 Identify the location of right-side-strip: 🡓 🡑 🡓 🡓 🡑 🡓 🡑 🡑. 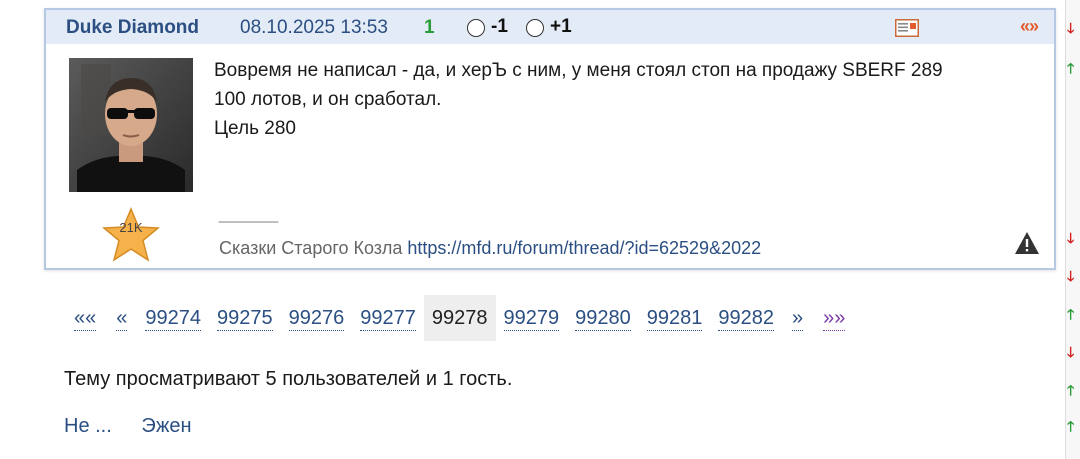
(1072, 229).